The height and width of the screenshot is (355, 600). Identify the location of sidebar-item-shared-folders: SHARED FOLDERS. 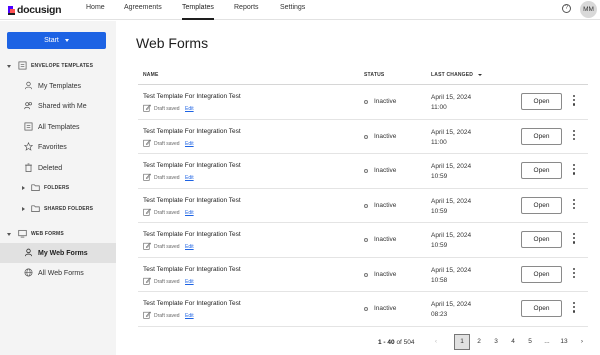
(58, 209).